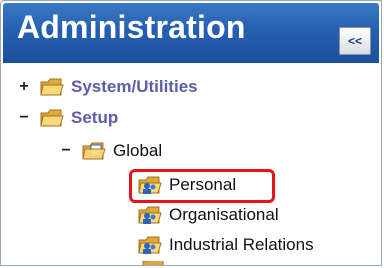 This screenshot has height=268, width=384. I want to click on tree-item-label: Setup, so click(95, 117).